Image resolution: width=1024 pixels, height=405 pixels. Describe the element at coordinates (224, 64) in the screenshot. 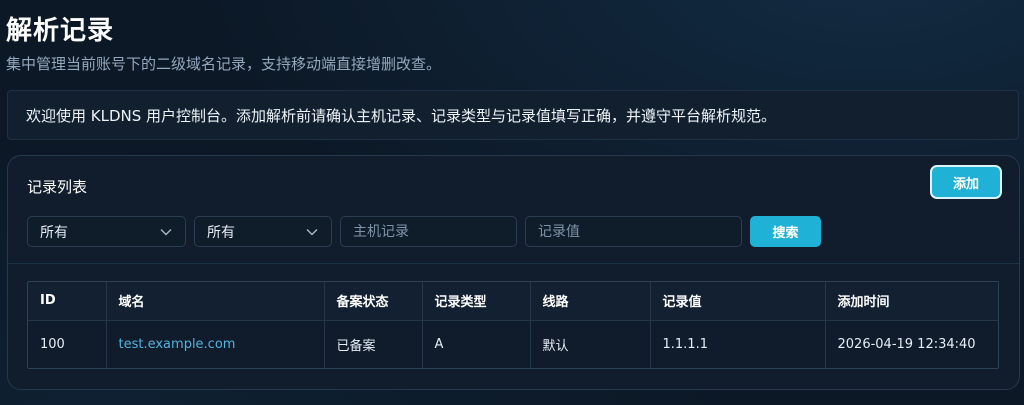

I see `page-subtitle: 集中管理当前账号下的二级域名记录，支持移动端直接增删改查。` at that location.